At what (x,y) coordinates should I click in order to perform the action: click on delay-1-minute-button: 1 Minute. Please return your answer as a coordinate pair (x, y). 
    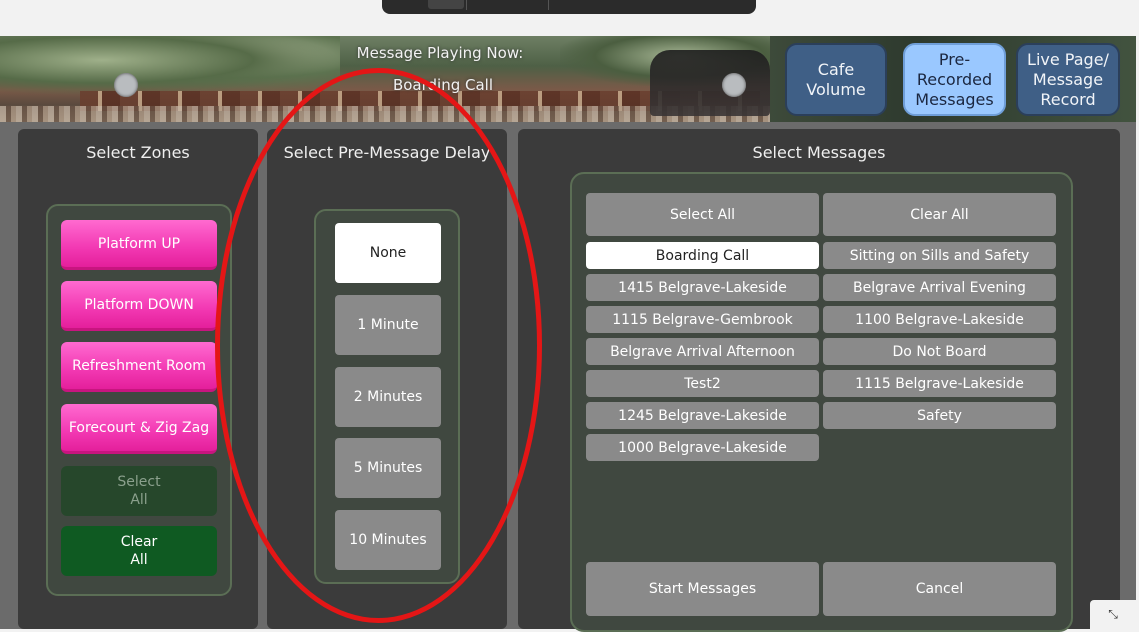
    Looking at the image, I should click on (388, 325).